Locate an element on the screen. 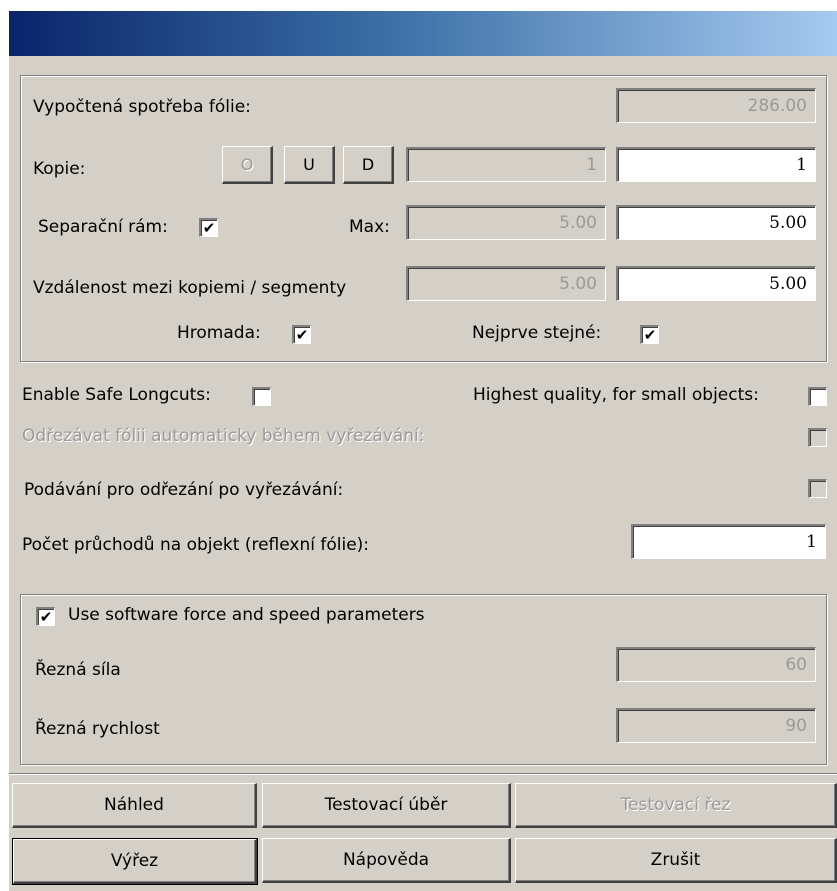 The width and height of the screenshot is (837, 891). consumption-label: Vypočtená spotřeba fólie: is located at coordinates (142, 107).